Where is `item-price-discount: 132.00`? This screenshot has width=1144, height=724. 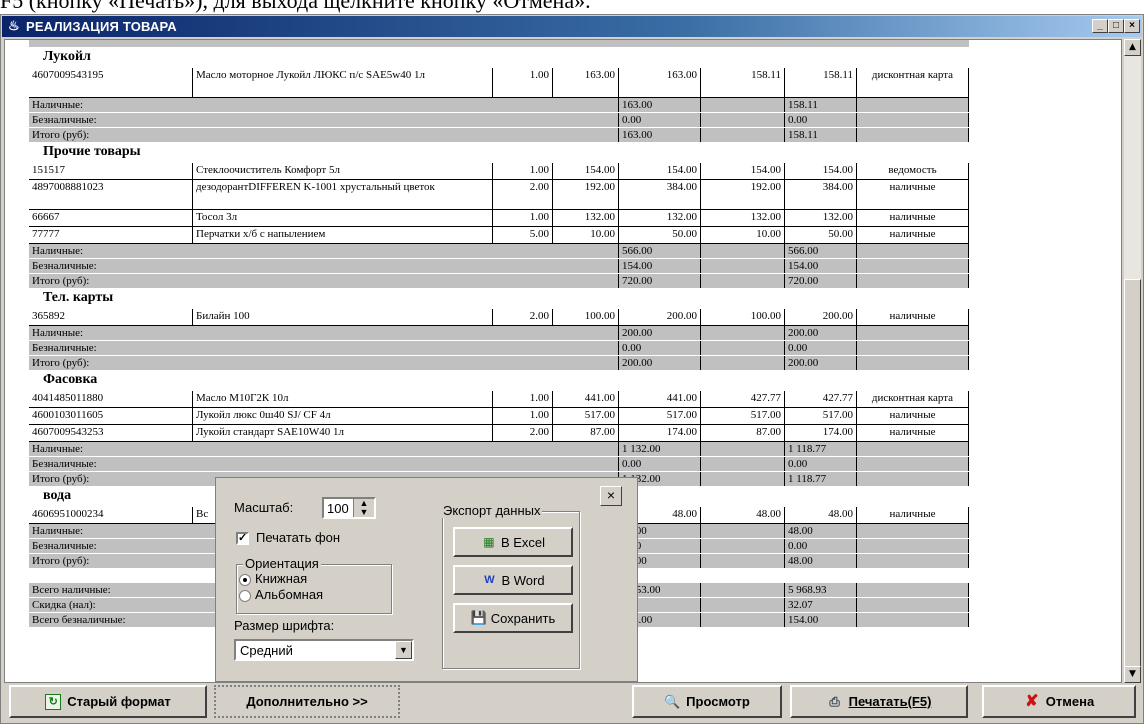
item-price-discount: 132.00 is located at coordinates (743, 218).